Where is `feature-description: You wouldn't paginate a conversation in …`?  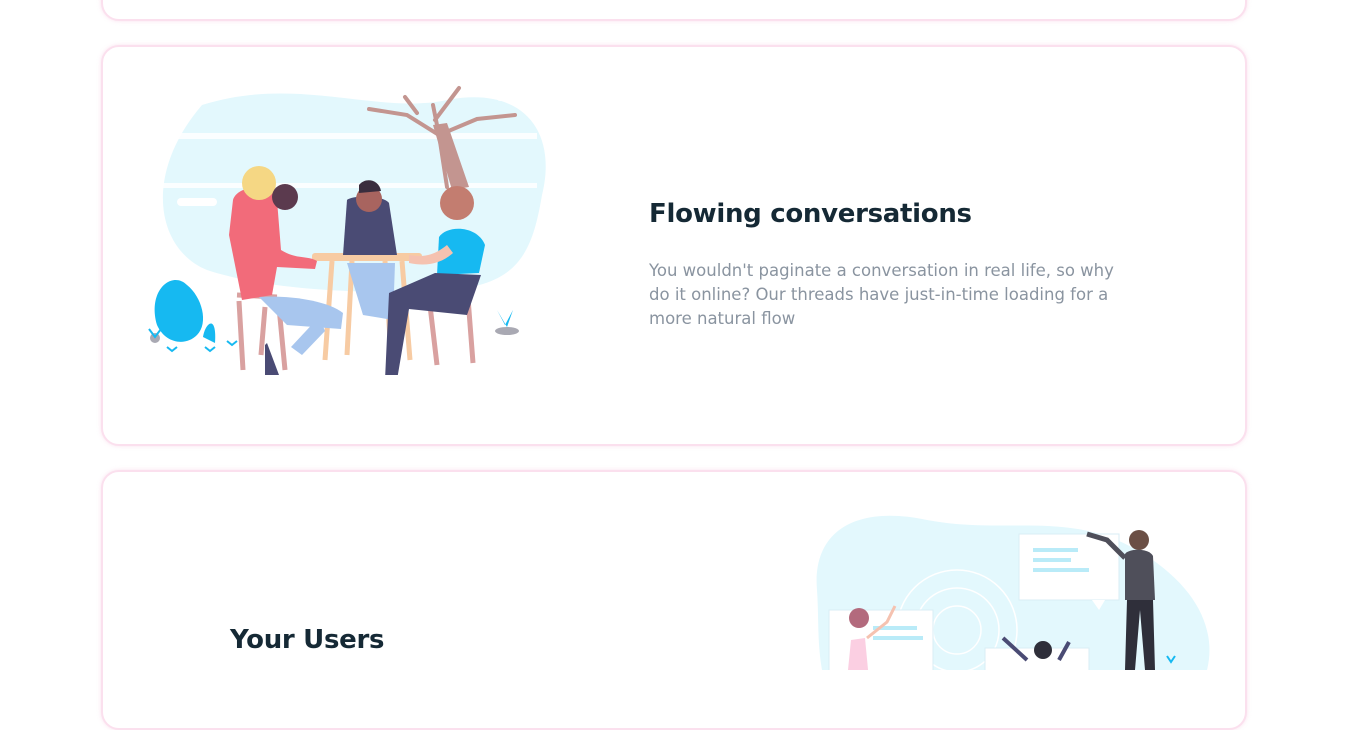
feature-description: You wouldn't paginate a conversation in … is located at coordinates (881, 294).